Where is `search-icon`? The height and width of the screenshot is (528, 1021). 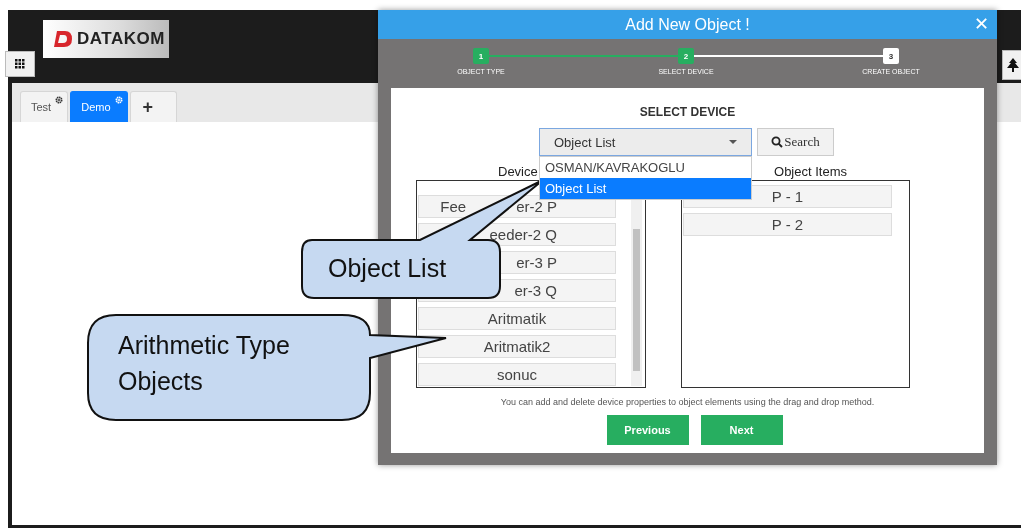 search-icon is located at coordinates (777, 142).